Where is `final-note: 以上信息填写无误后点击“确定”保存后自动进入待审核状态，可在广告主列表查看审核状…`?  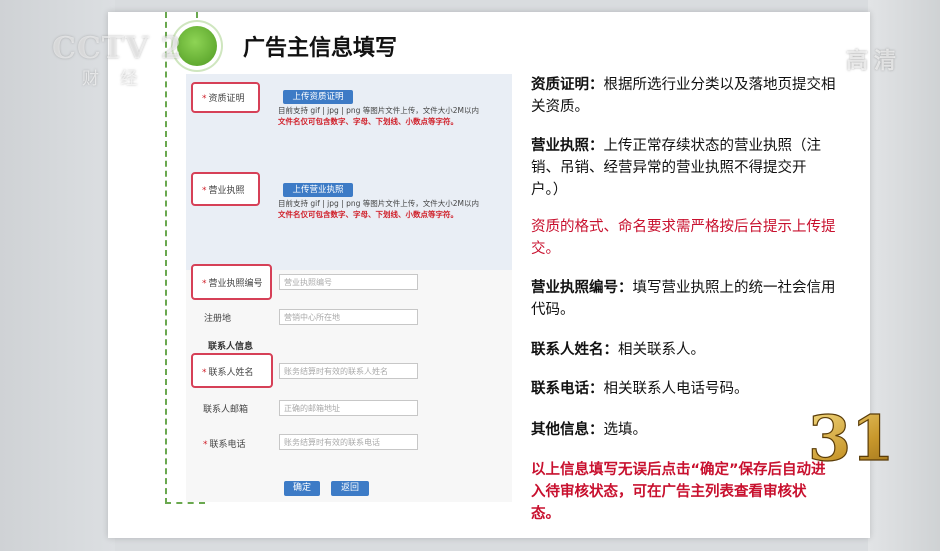
final-note: 以上信息填写无误后点击“确定”保存后自动进入待审核状态，可在广告主列表查看审核状… is located at coordinates (678, 492).